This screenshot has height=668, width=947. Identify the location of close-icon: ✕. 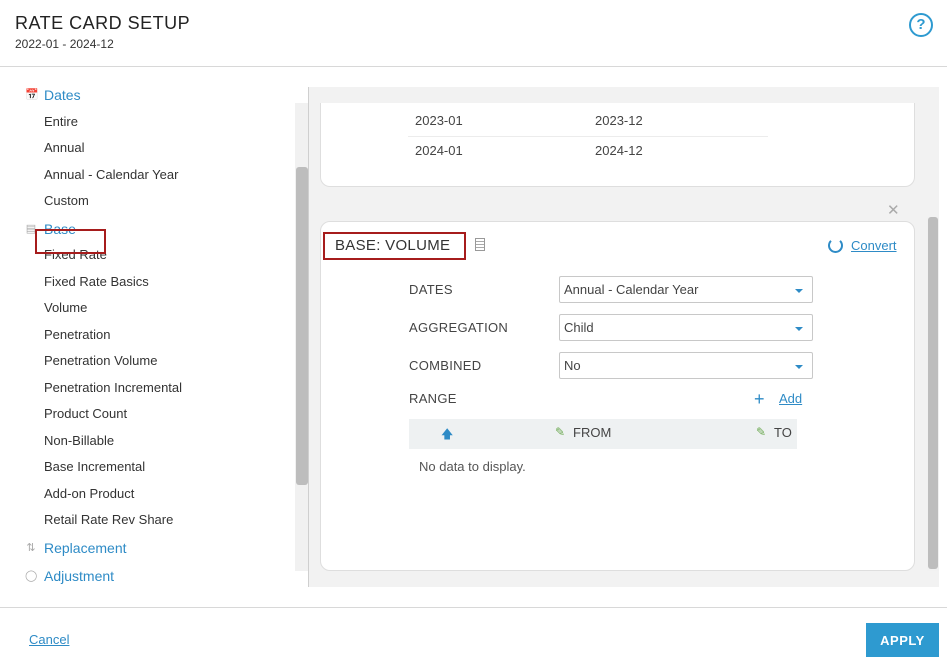
(893, 210).